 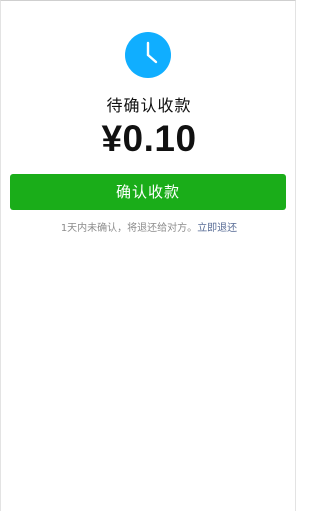 I want to click on amount: ¥0.10, so click(x=149, y=138).